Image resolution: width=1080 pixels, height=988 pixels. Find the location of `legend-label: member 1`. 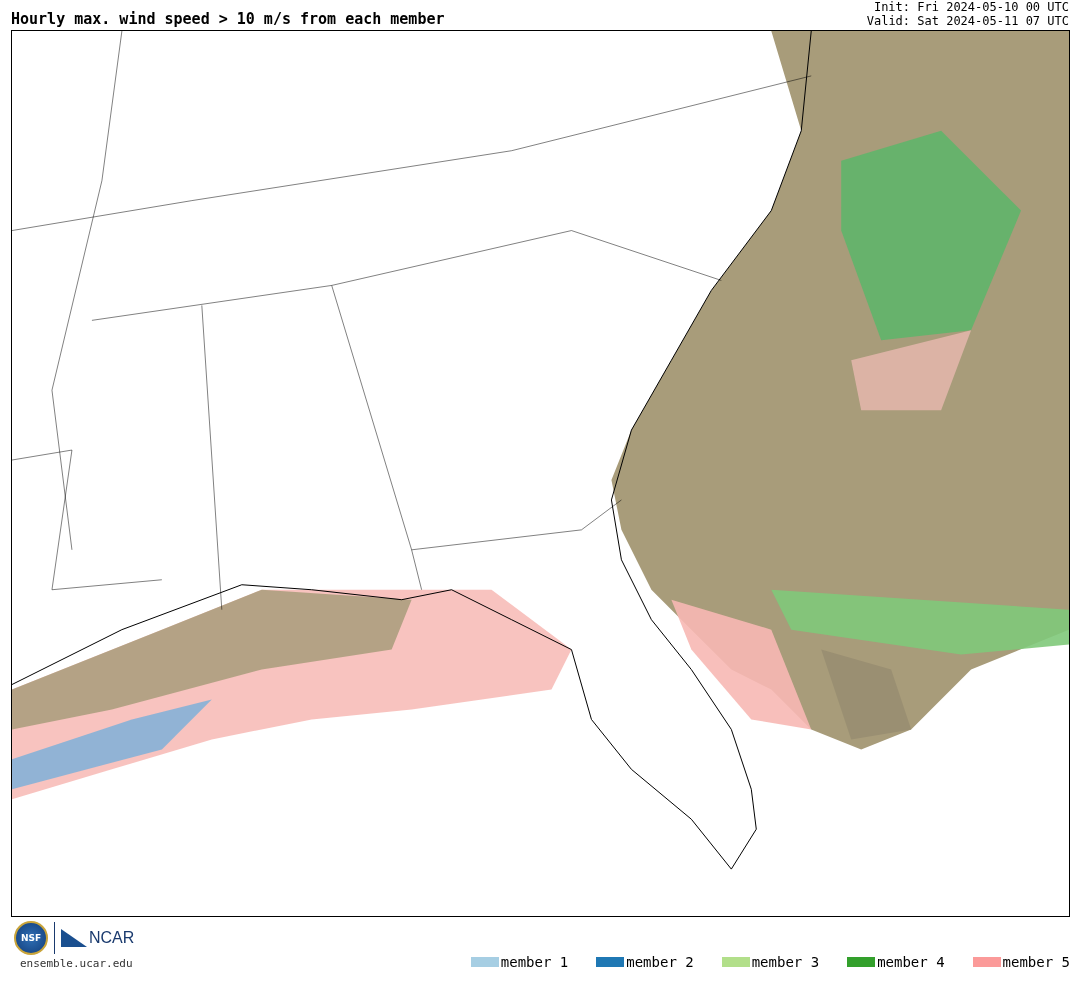

legend-label: member 1 is located at coordinates (534, 962).